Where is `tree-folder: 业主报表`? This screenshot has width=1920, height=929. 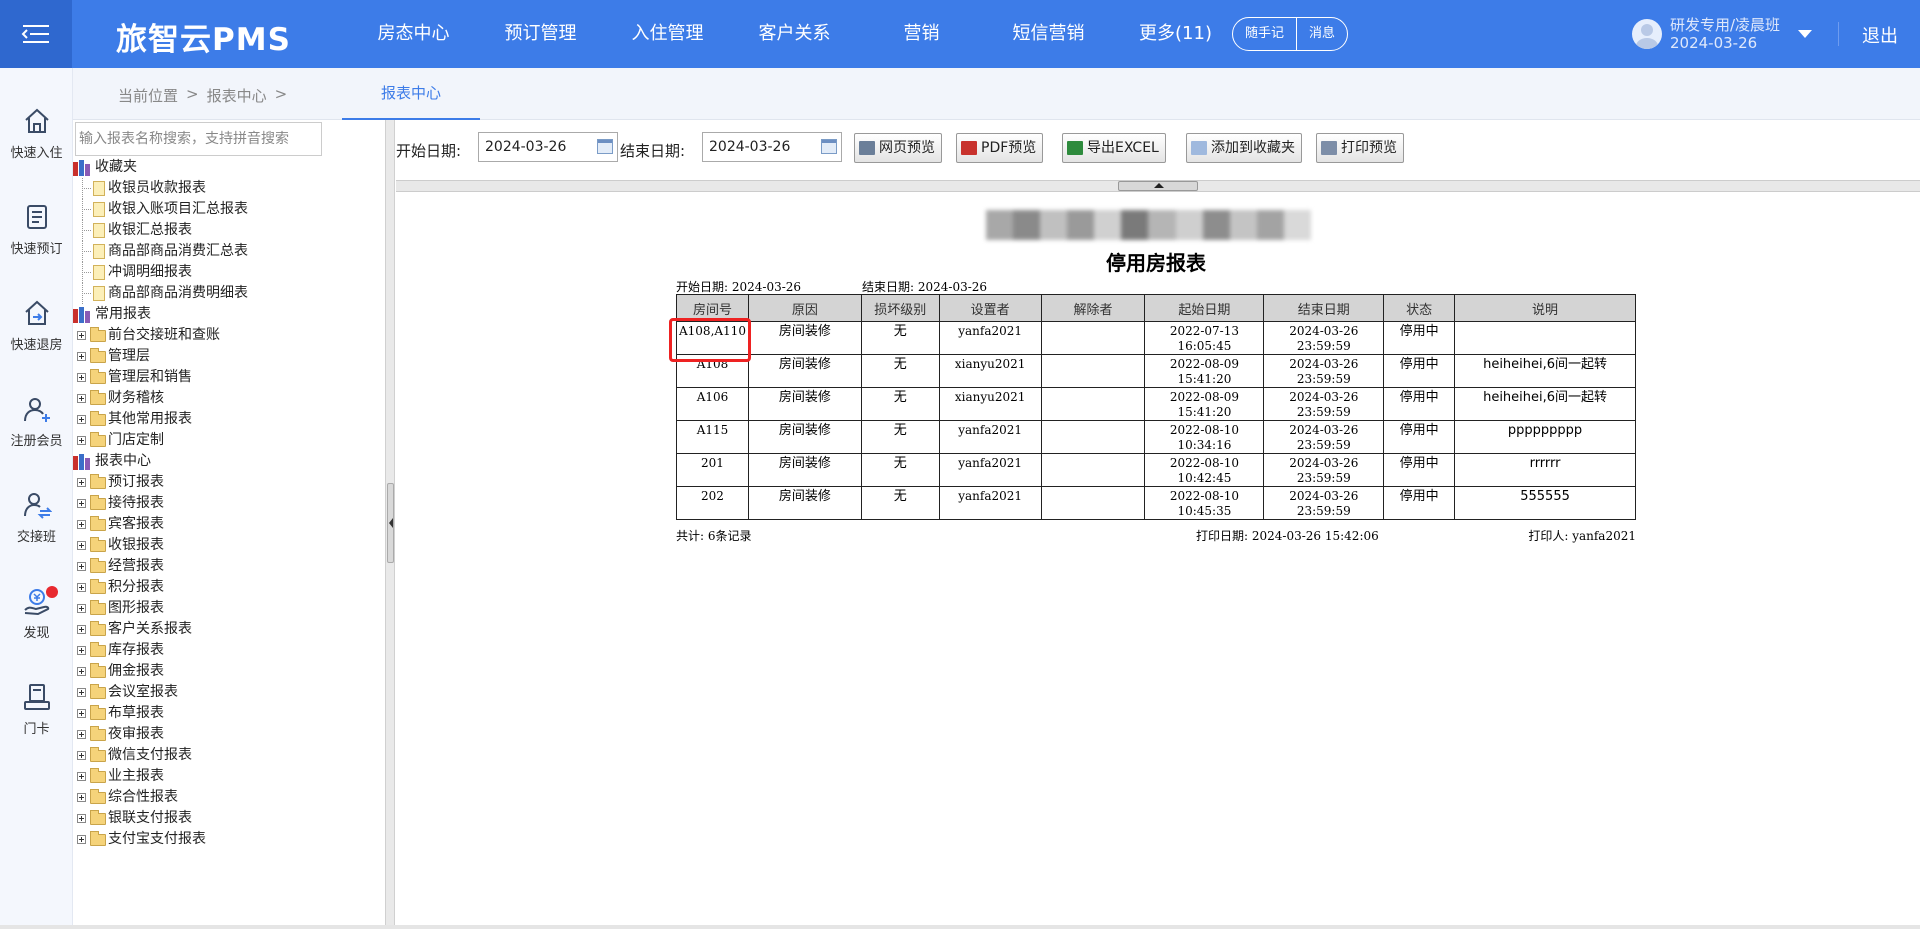
tree-folder: 业主报表 is located at coordinates (120, 776).